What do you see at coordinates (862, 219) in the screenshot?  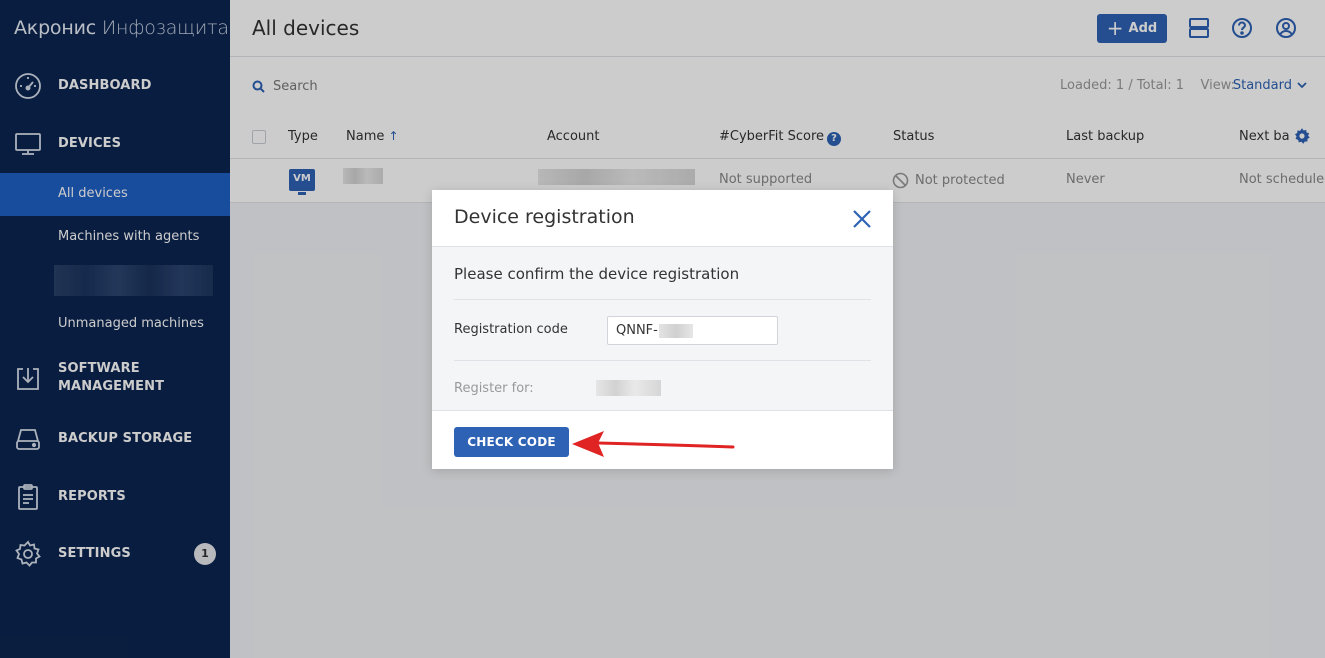 I see `close-icon` at bounding box center [862, 219].